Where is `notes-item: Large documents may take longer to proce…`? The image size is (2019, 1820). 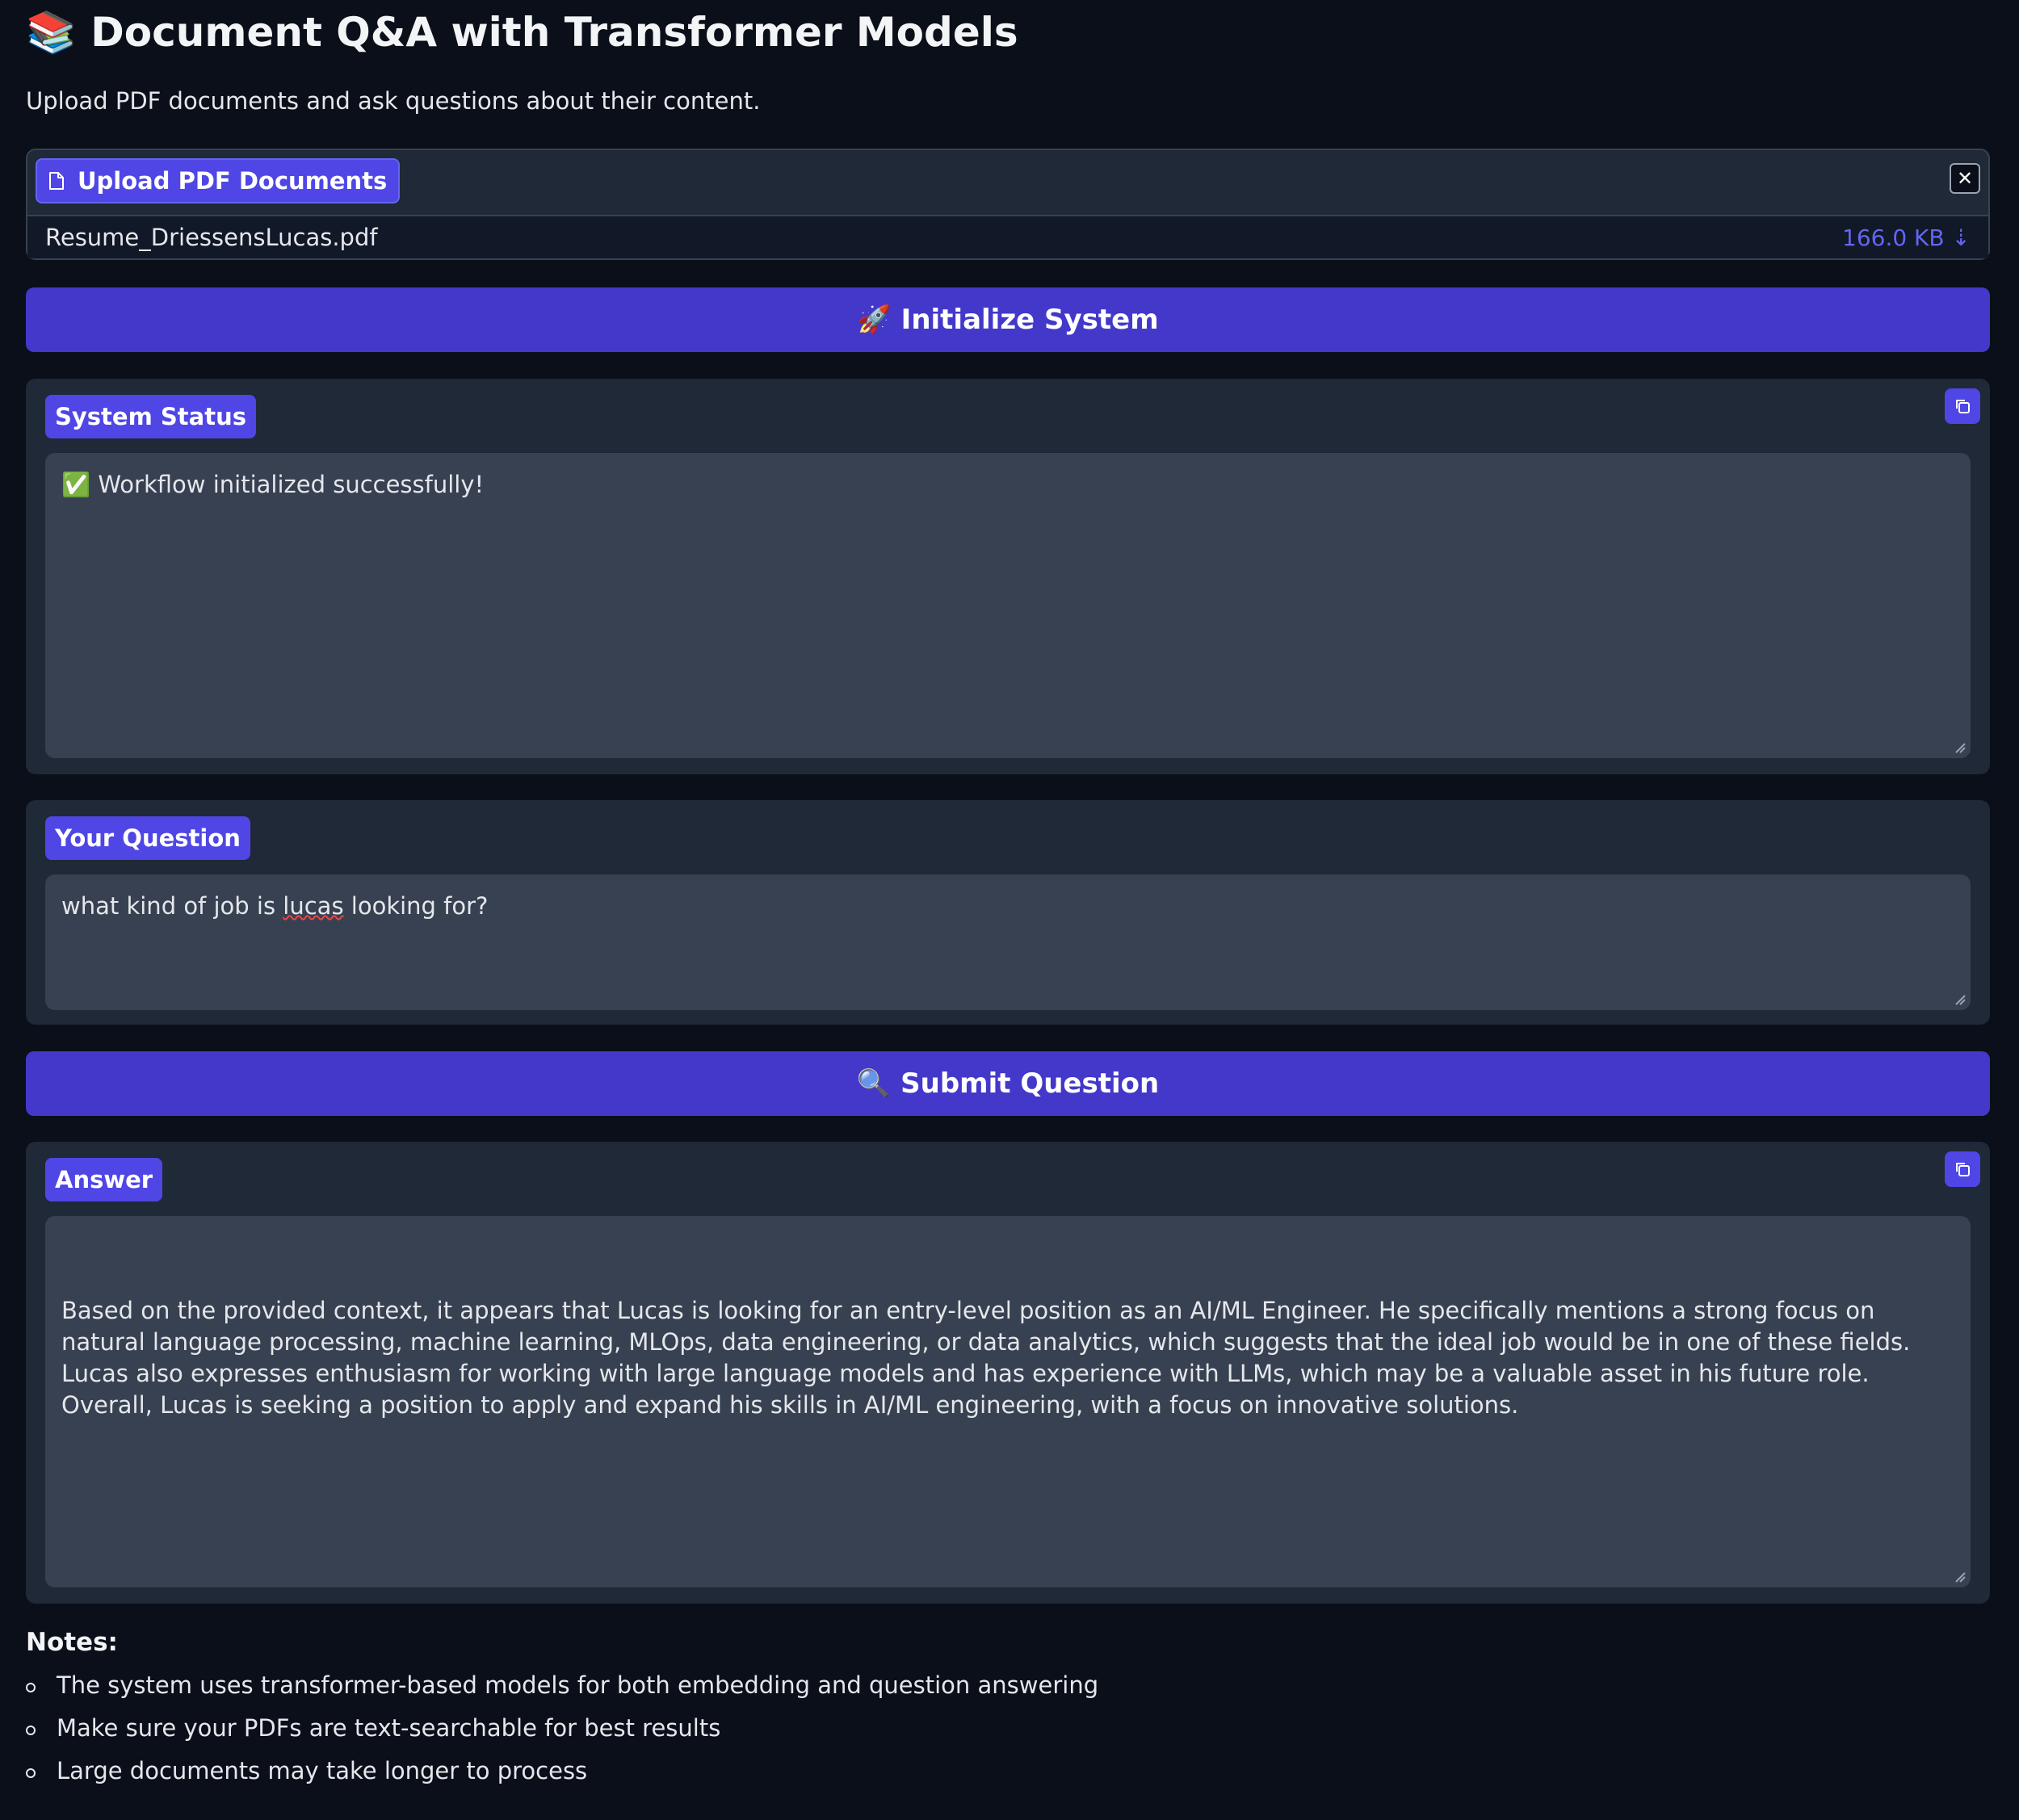 notes-item: Large documents may take longer to proce… is located at coordinates (562, 1778).